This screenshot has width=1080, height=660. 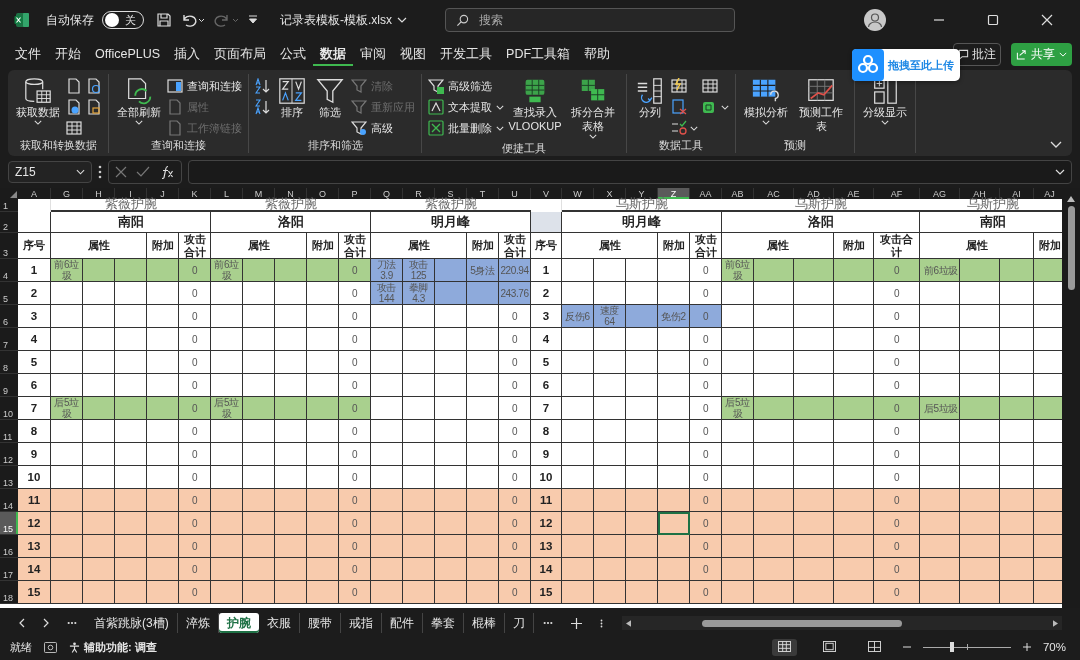 I want to click on column-header: Q, so click(x=387, y=193).